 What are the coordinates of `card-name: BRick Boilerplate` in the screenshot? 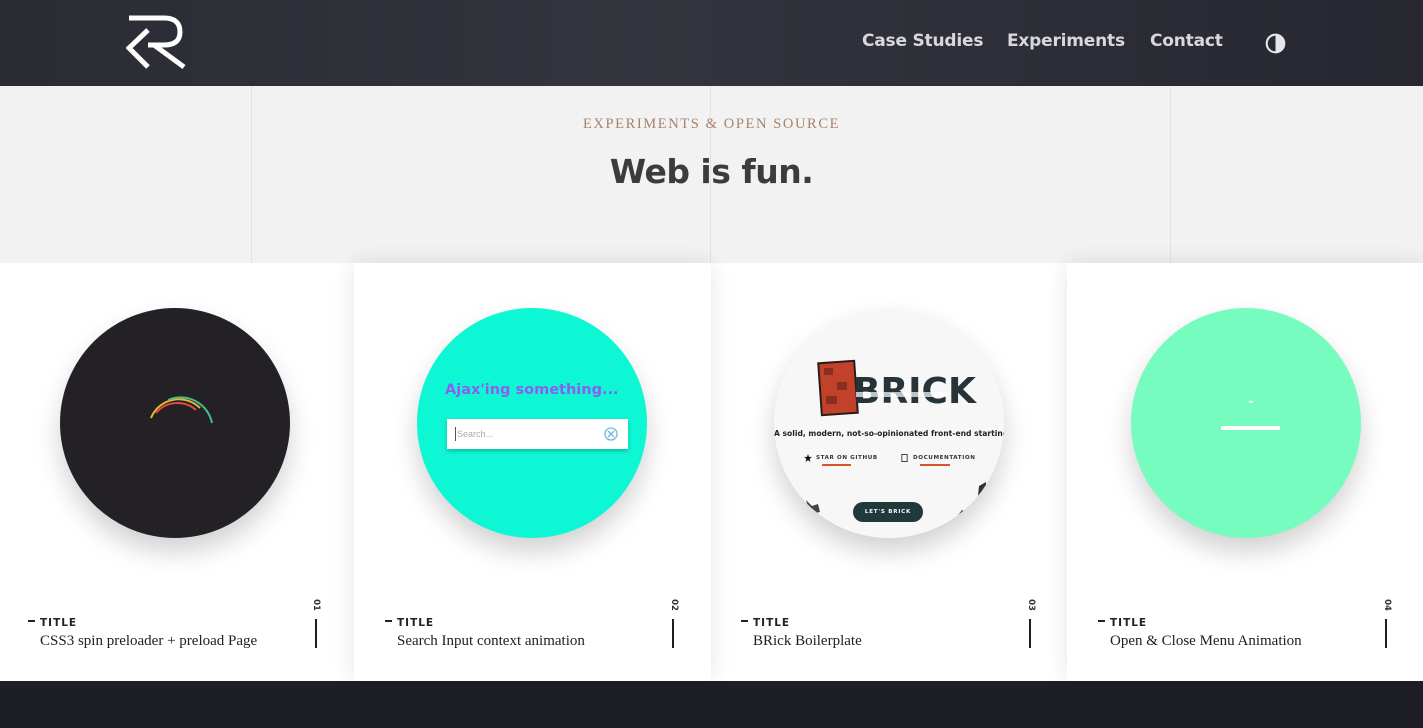 It's located at (807, 641).